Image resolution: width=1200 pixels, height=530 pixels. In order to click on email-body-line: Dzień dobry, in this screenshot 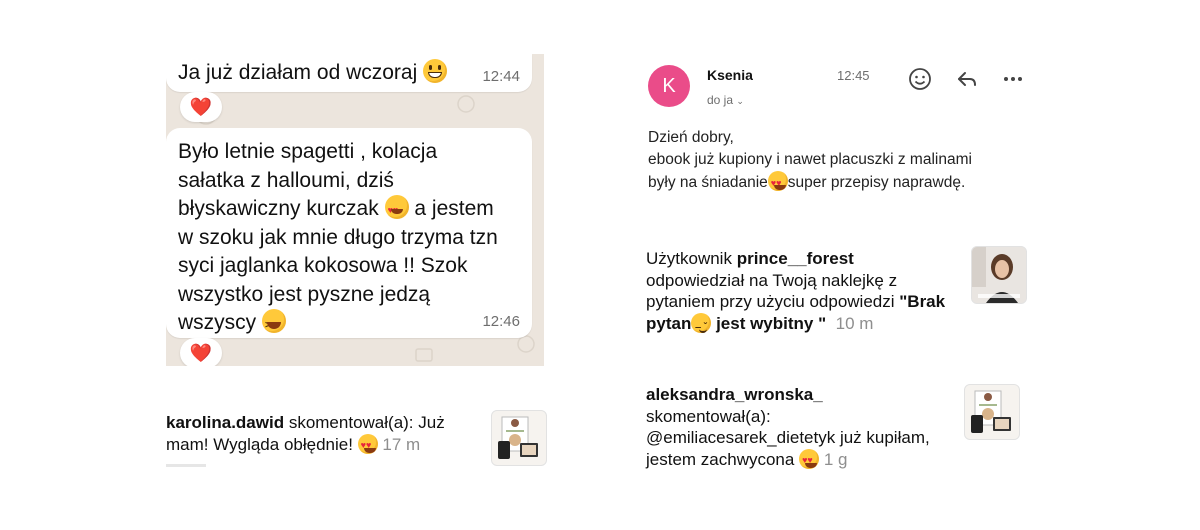, I will do `click(691, 137)`.